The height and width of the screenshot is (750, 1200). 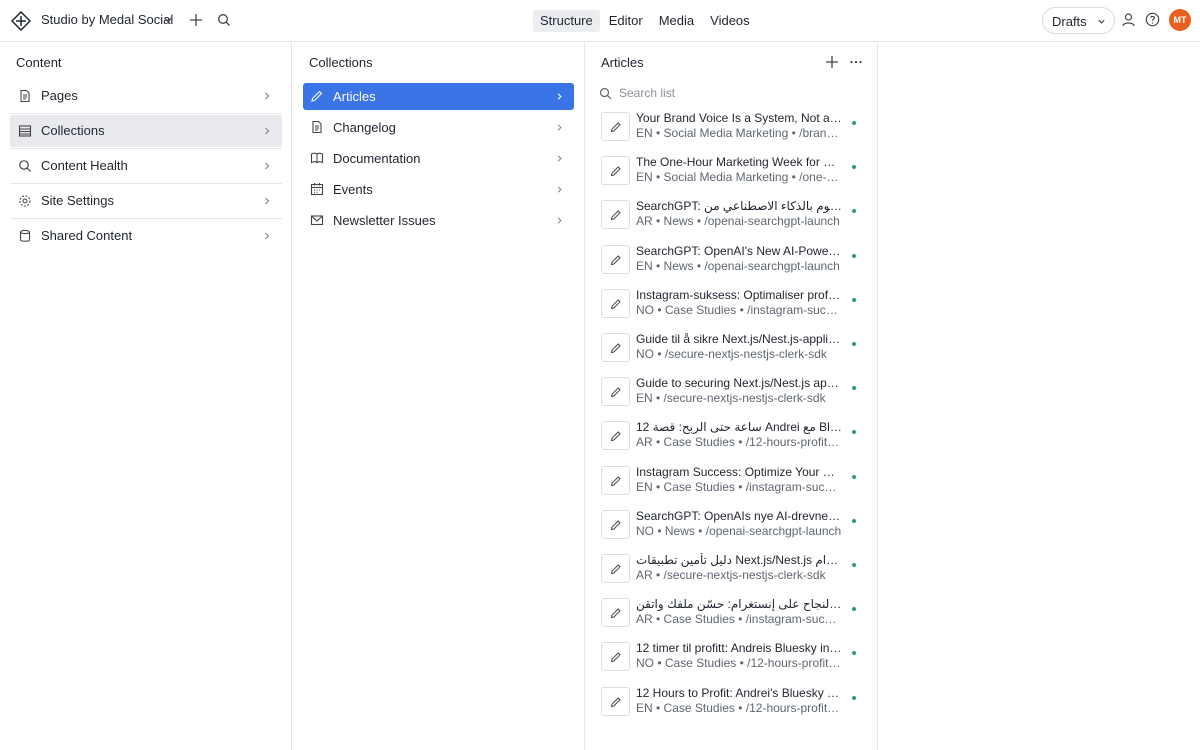 What do you see at coordinates (353, 189) in the screenshot?
I see `collection-item-label: Events` at bounding box center [353, 189].